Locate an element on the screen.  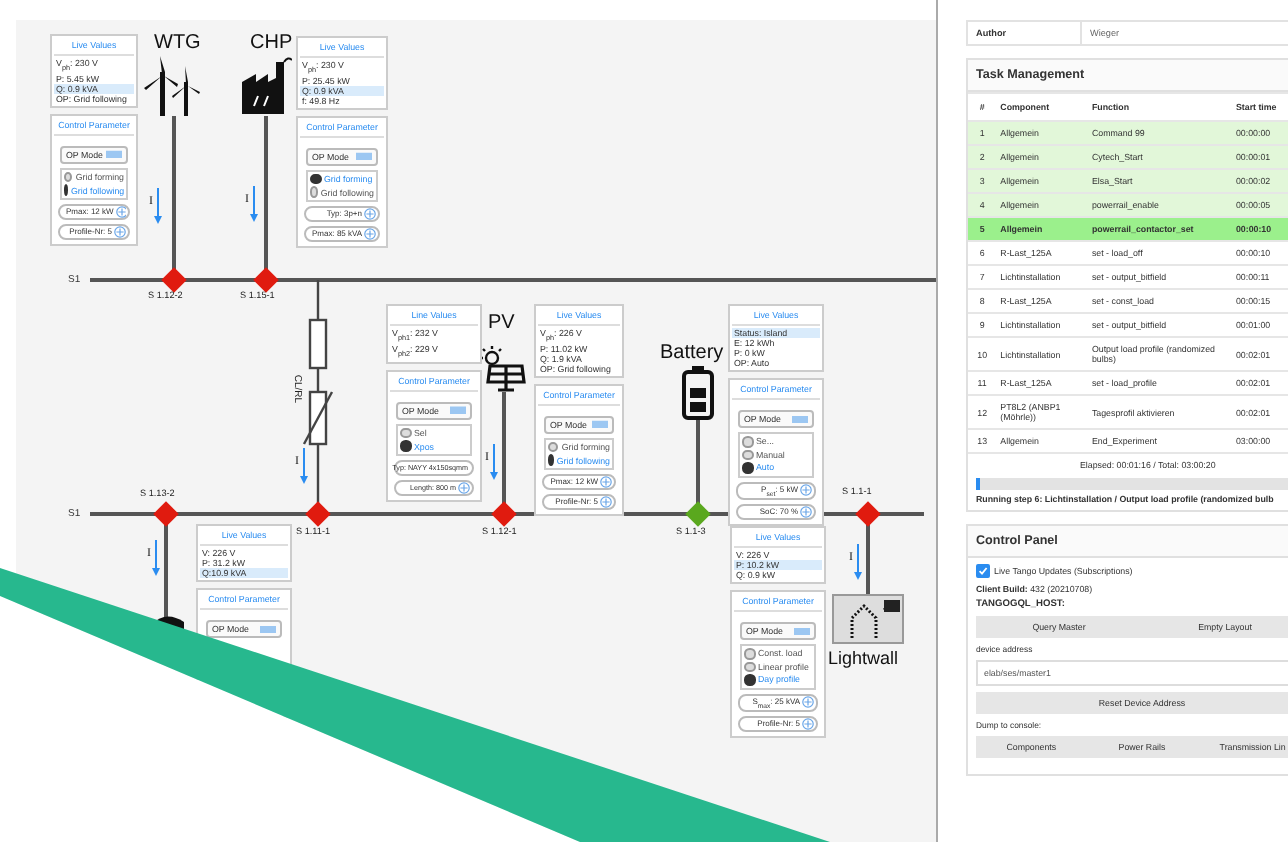
solar-panel-icon is located at coordinates (502, 368).